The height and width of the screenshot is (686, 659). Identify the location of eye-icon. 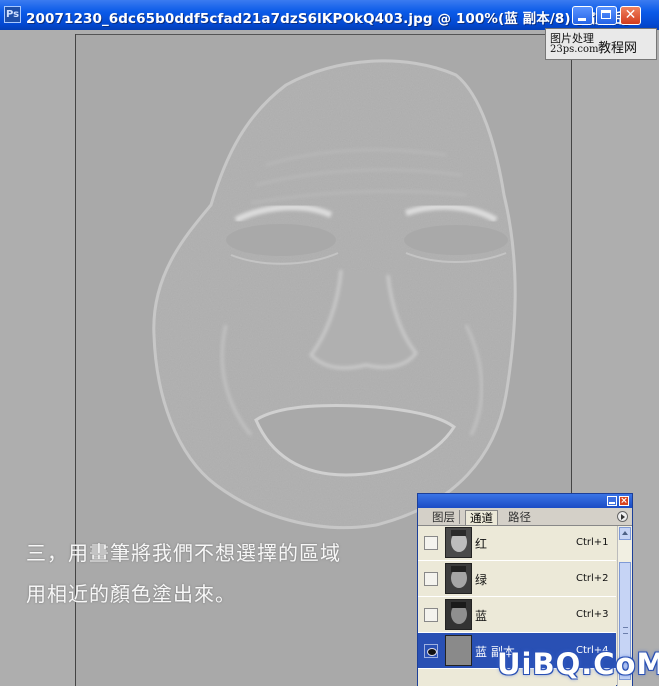
(432, 652).